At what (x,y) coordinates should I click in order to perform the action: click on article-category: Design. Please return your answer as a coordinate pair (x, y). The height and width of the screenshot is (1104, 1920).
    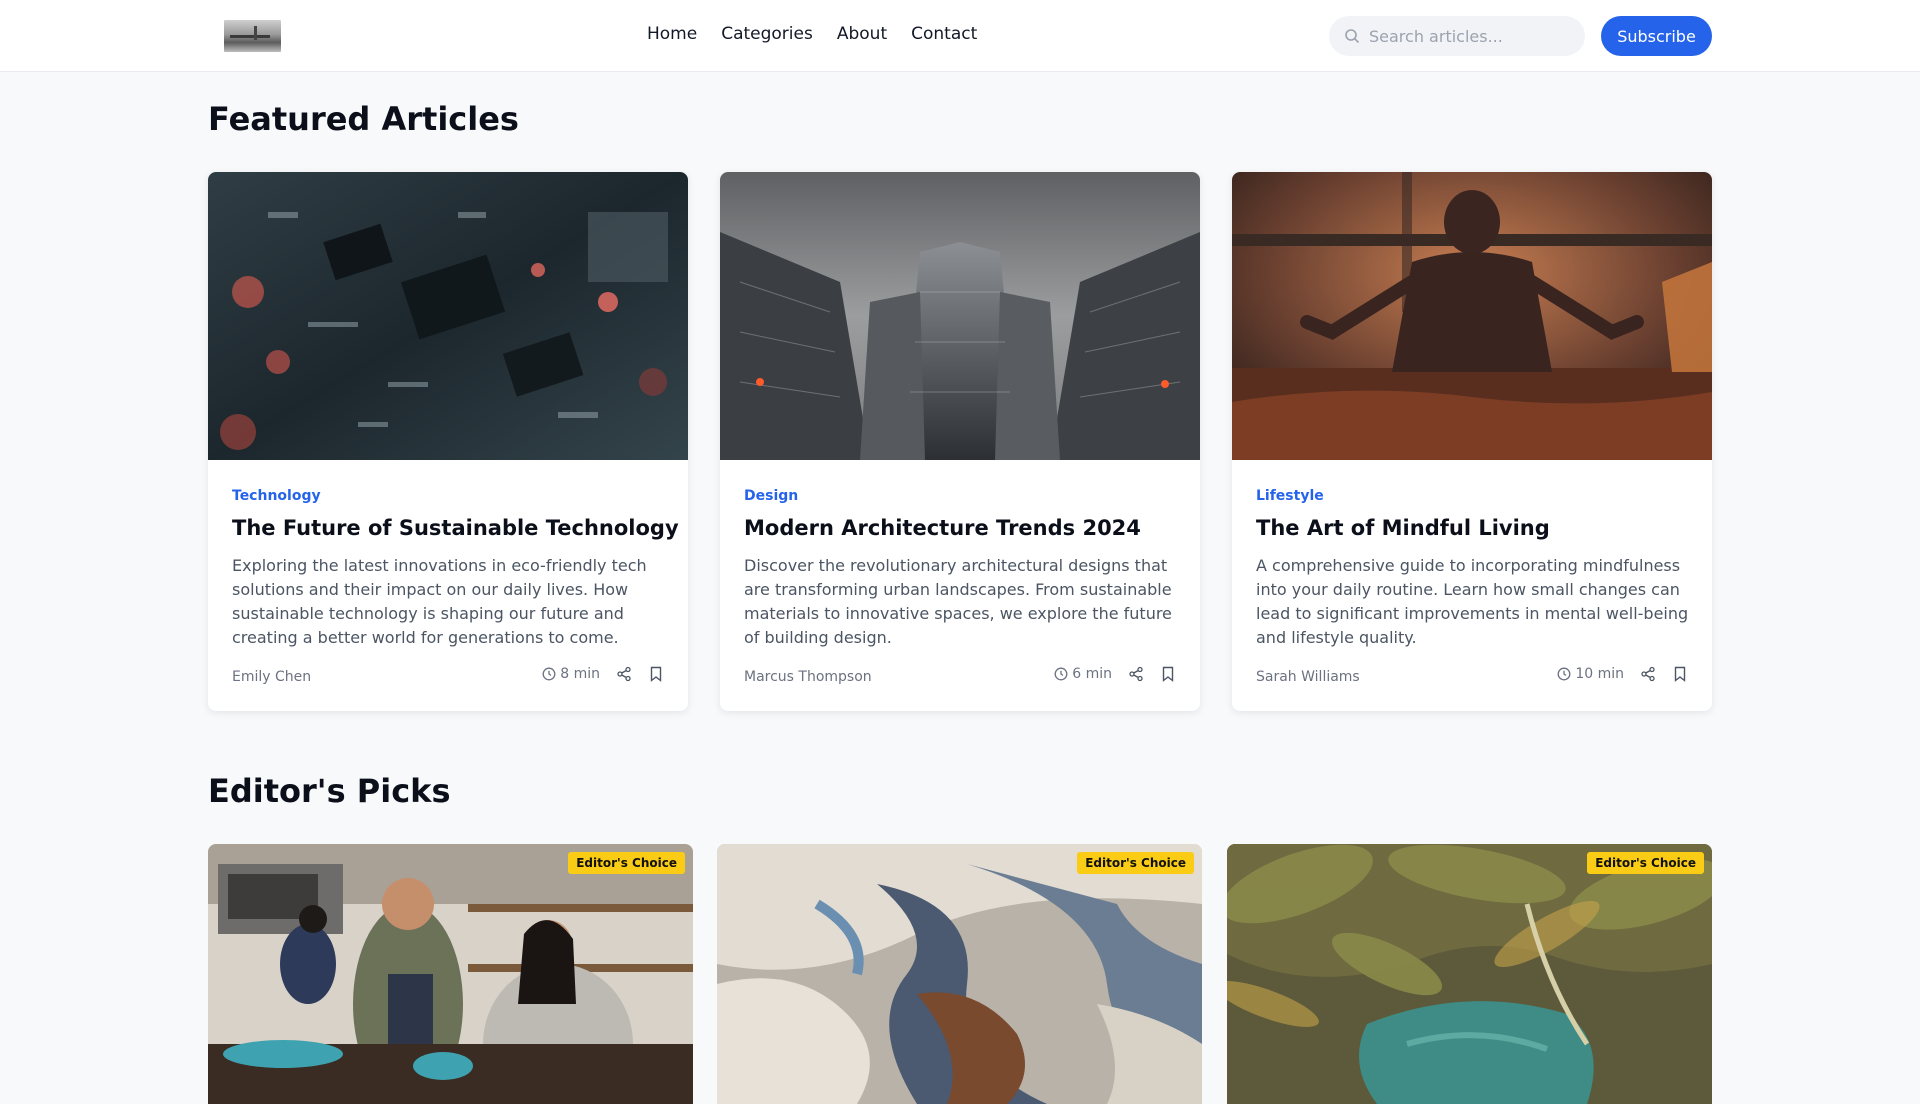
    Looking at the image, I should click on (771, 496).